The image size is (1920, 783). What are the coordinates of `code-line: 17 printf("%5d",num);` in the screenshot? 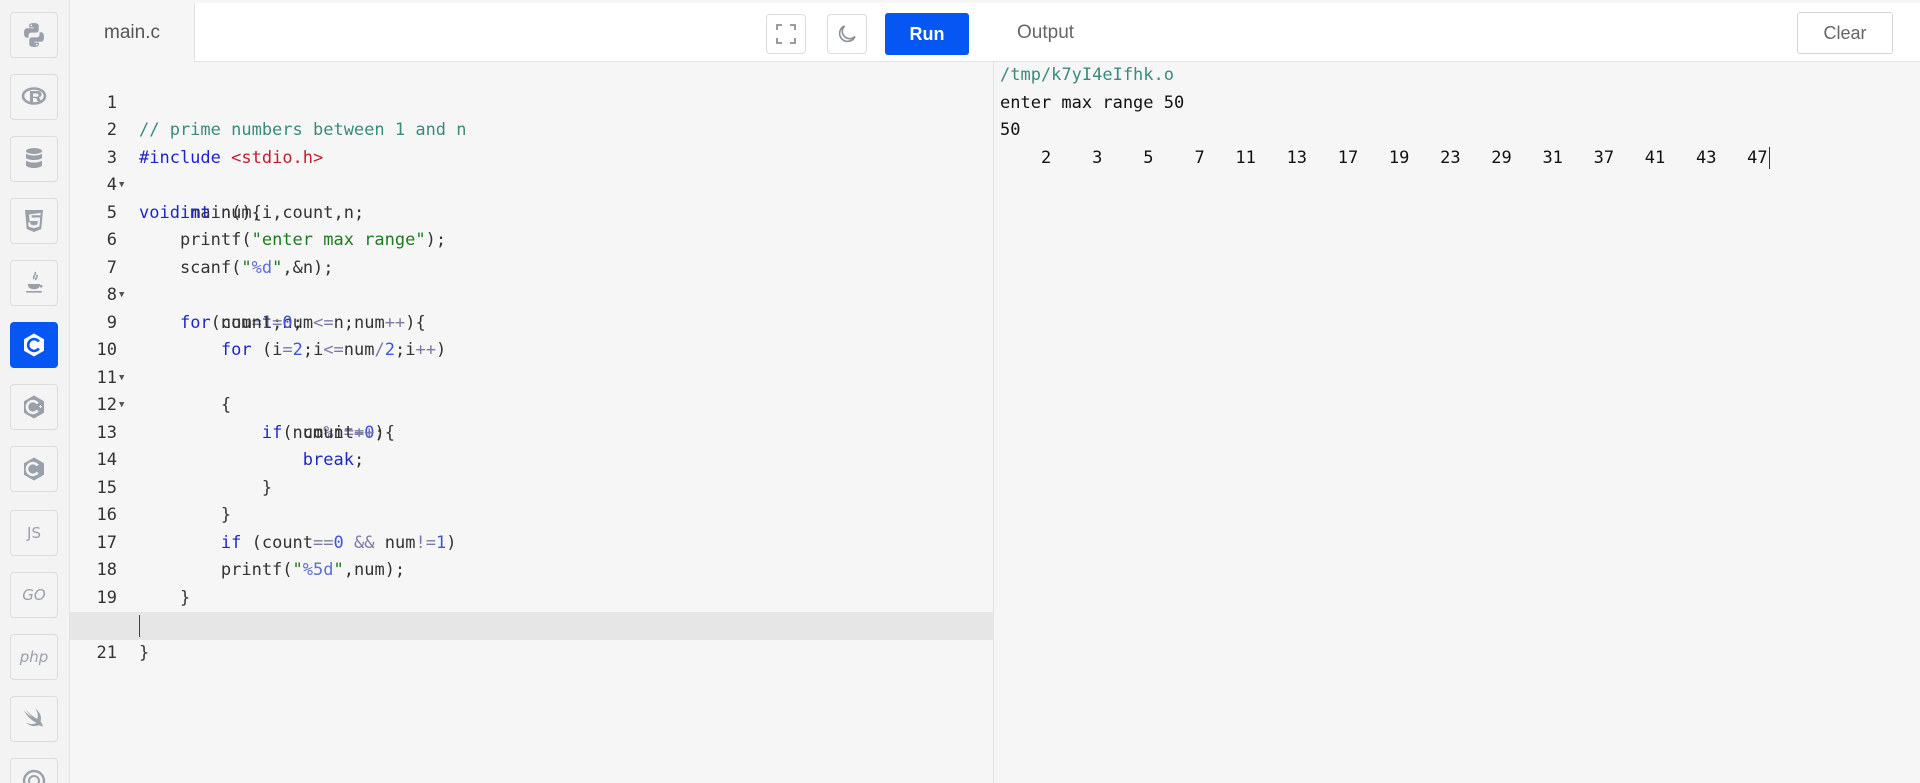 It's located at (251, 556).